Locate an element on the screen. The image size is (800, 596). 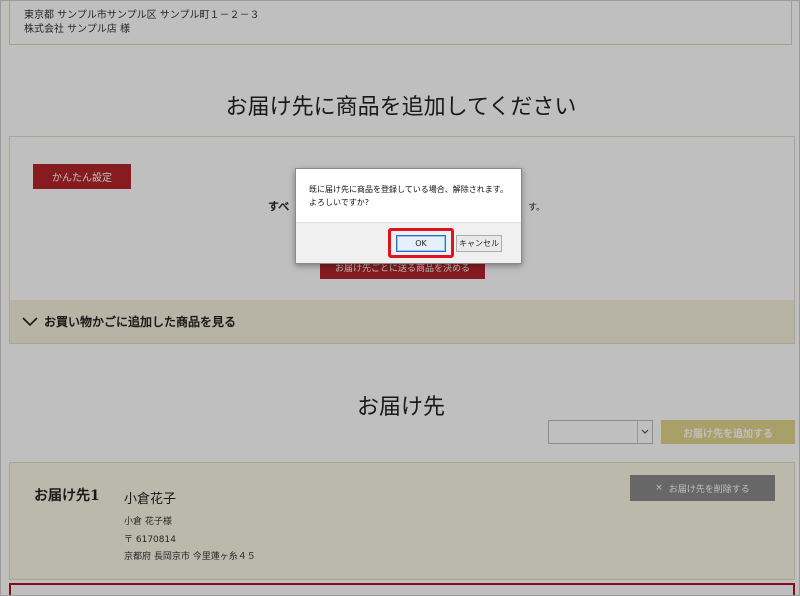
ok-button: OK is located at coordinates (421, 243).